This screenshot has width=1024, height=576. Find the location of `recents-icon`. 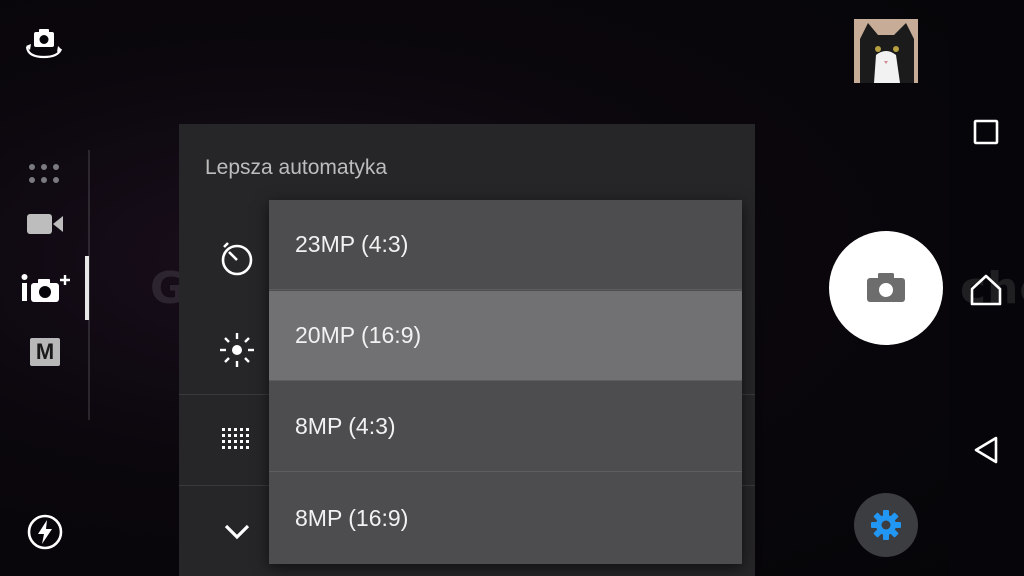

recents-icon is located at coordinates (986, 132).